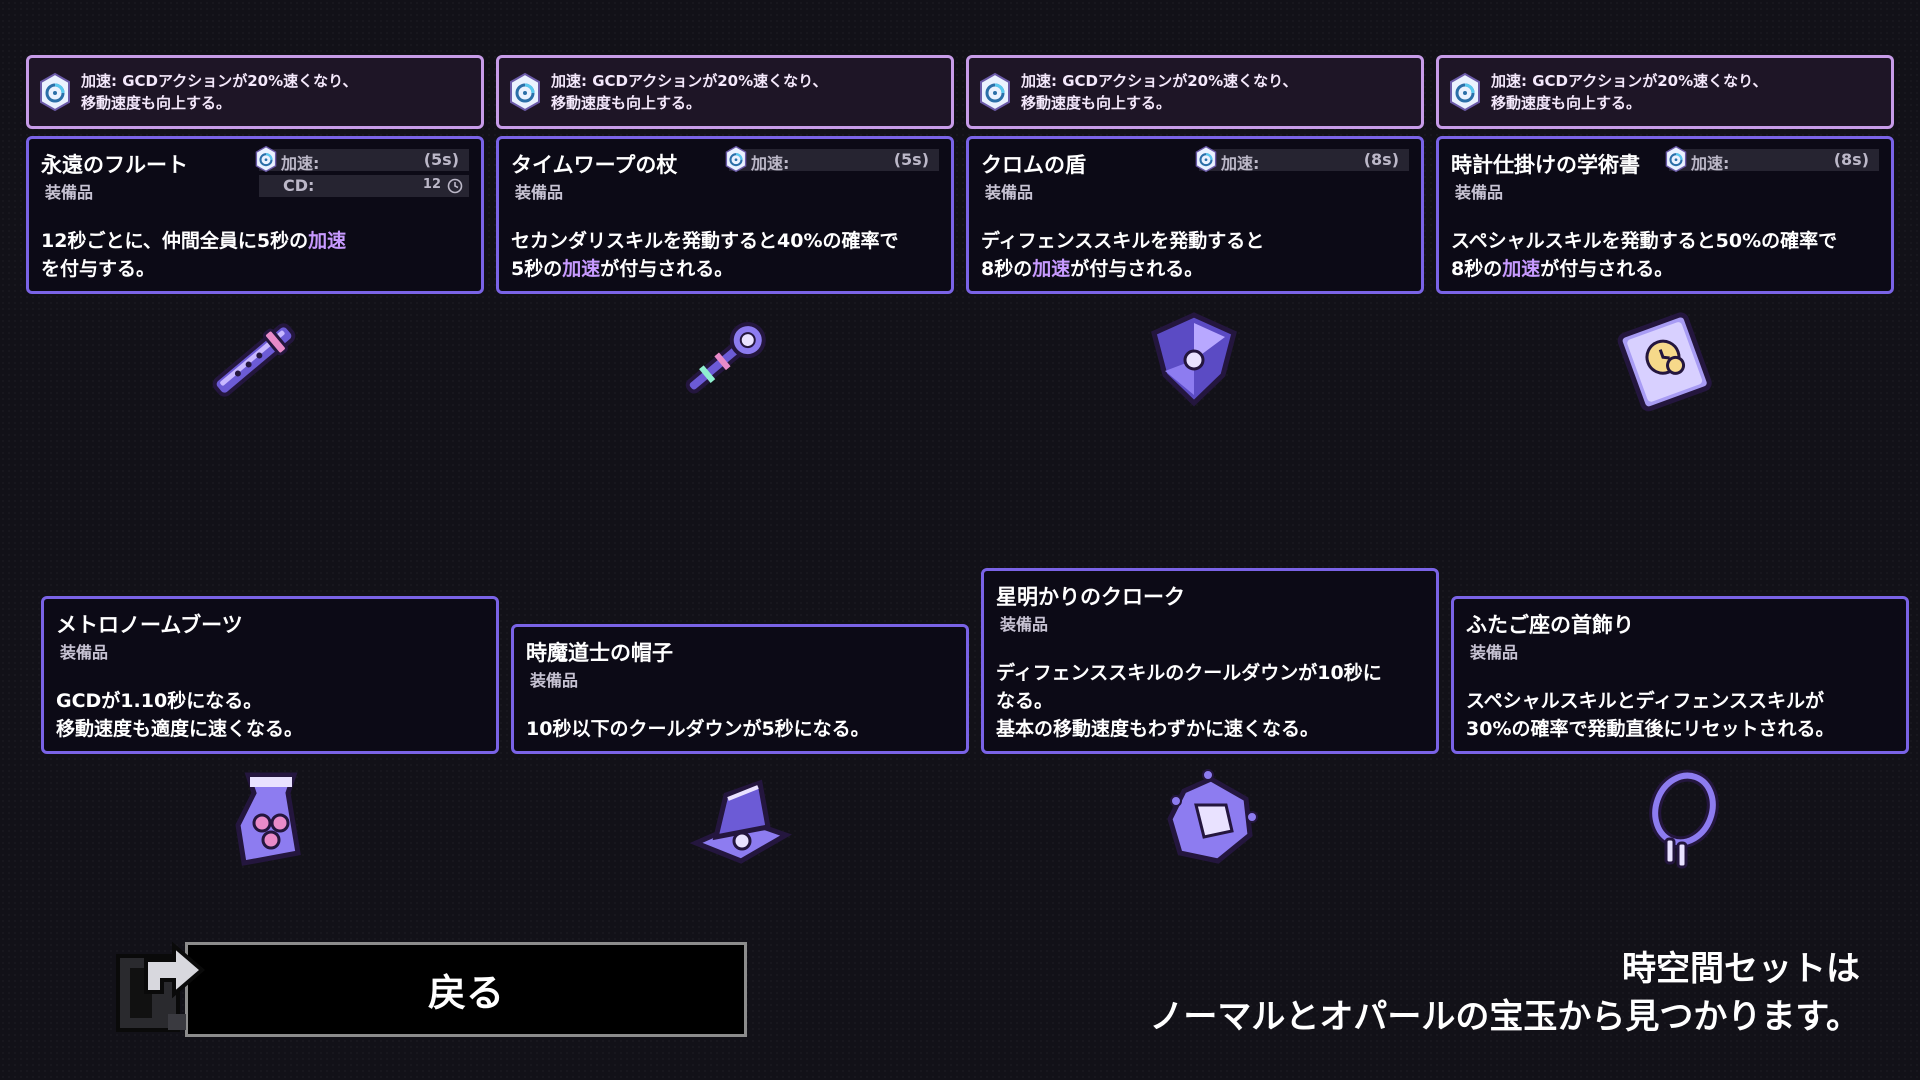 The image size is (1920, 1080). I want to click on desc-text: を付与する。, so click(98, 269).